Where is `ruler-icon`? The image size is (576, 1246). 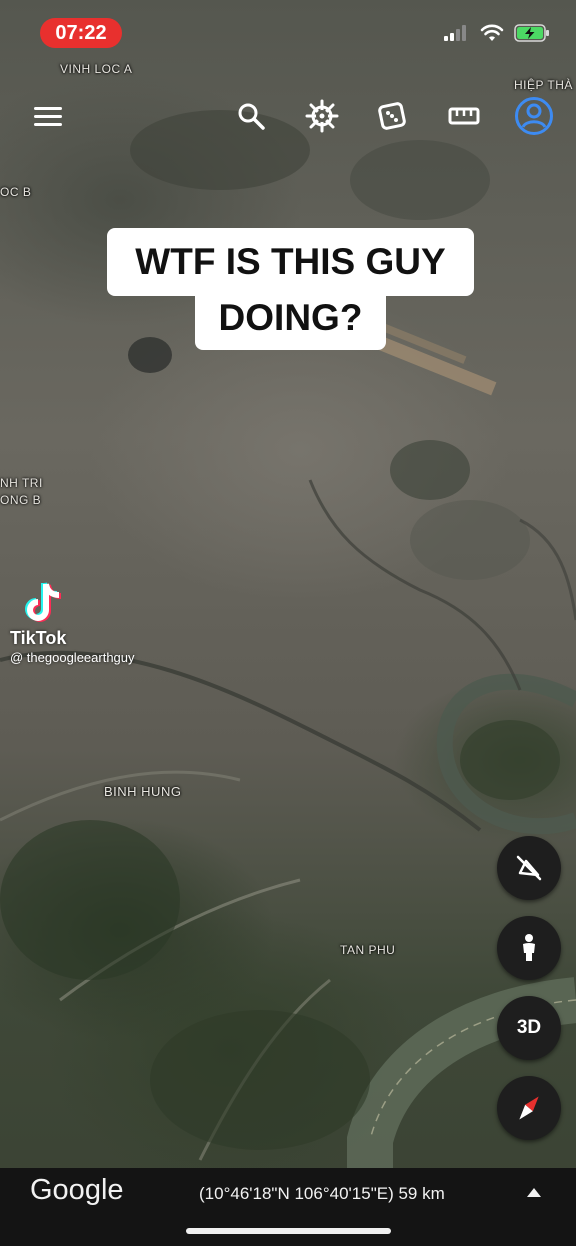 ruler-icon is located at coordinates (464, 116).